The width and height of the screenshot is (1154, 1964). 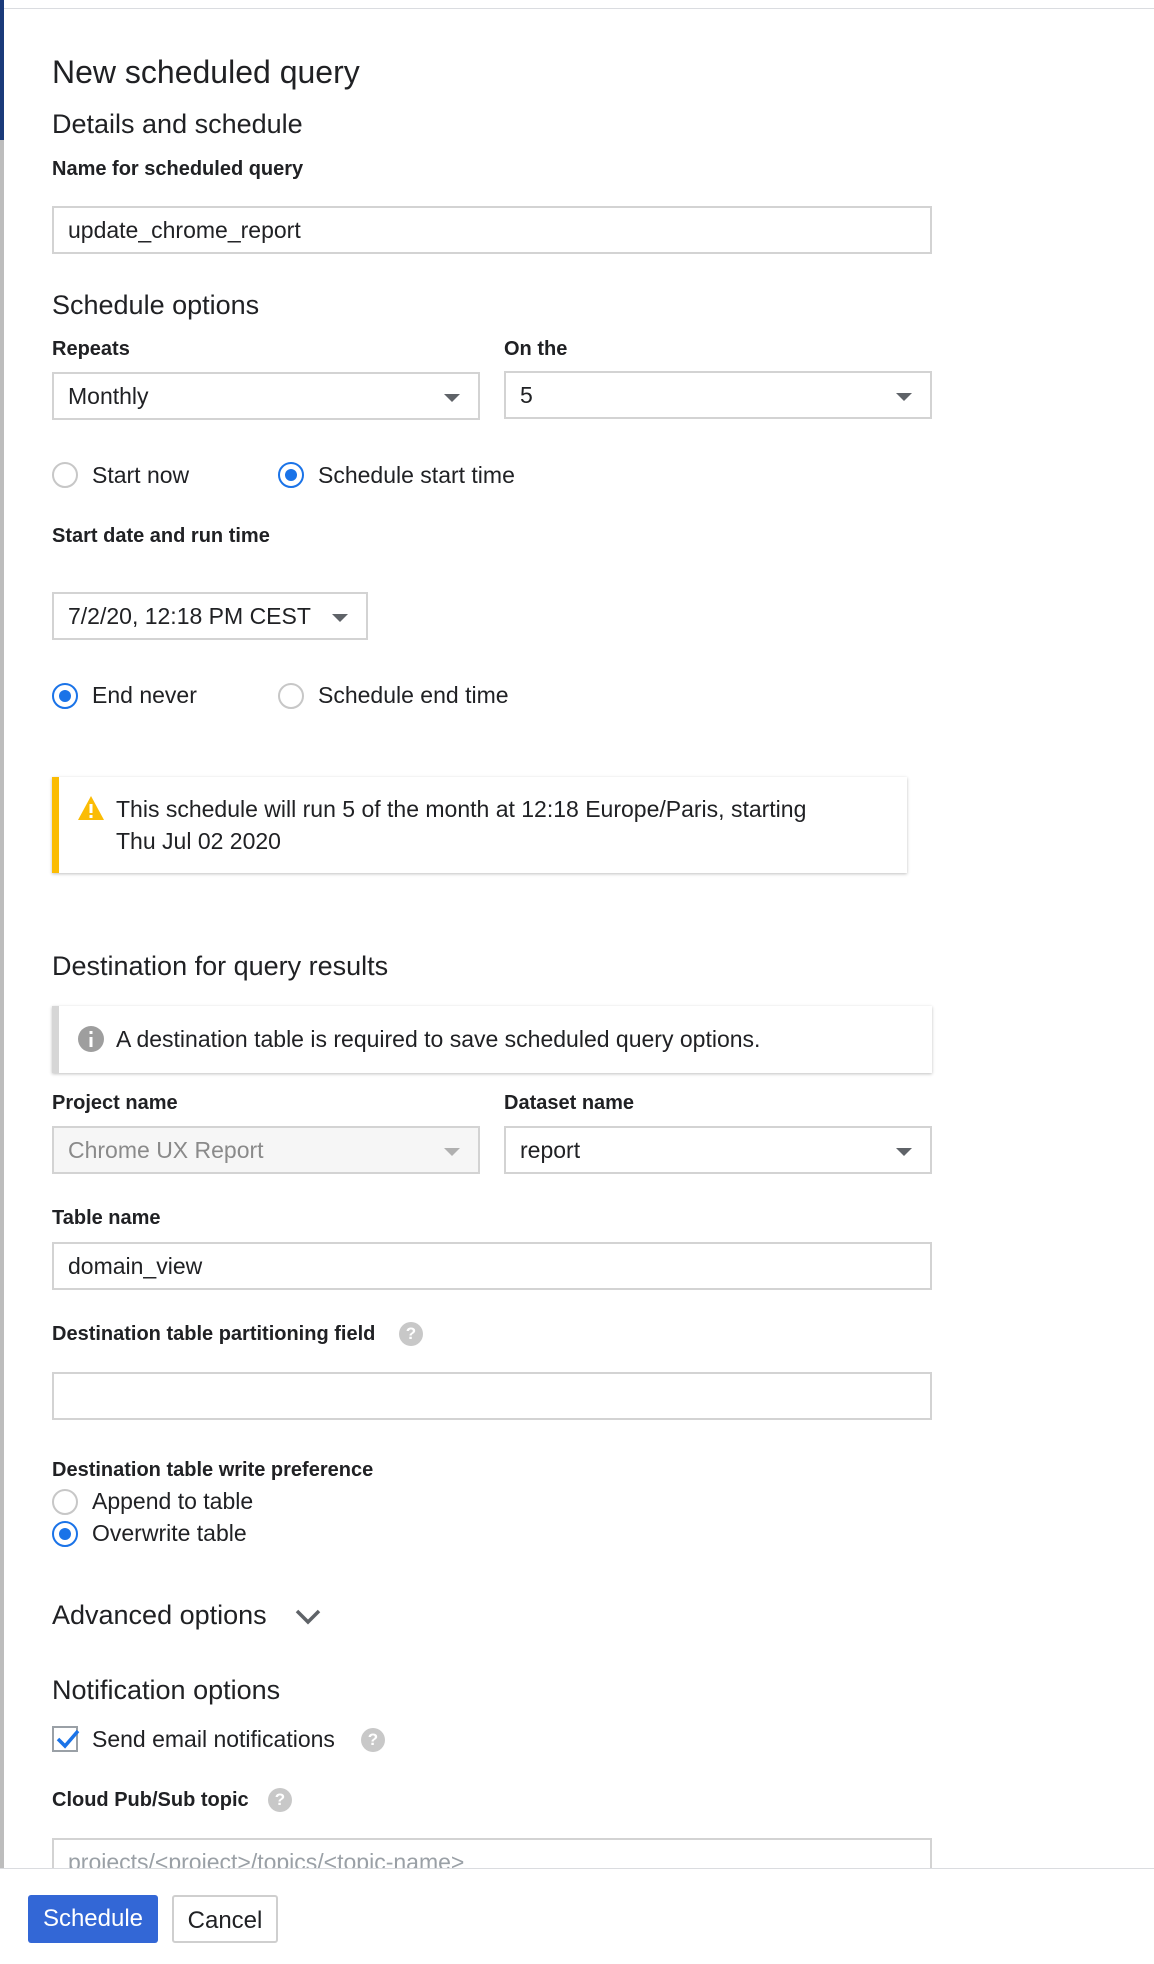 What do you see at coordinates (65, 475) in the screenshot?
I see `start-now-radio` at bounding box center [65, 475].